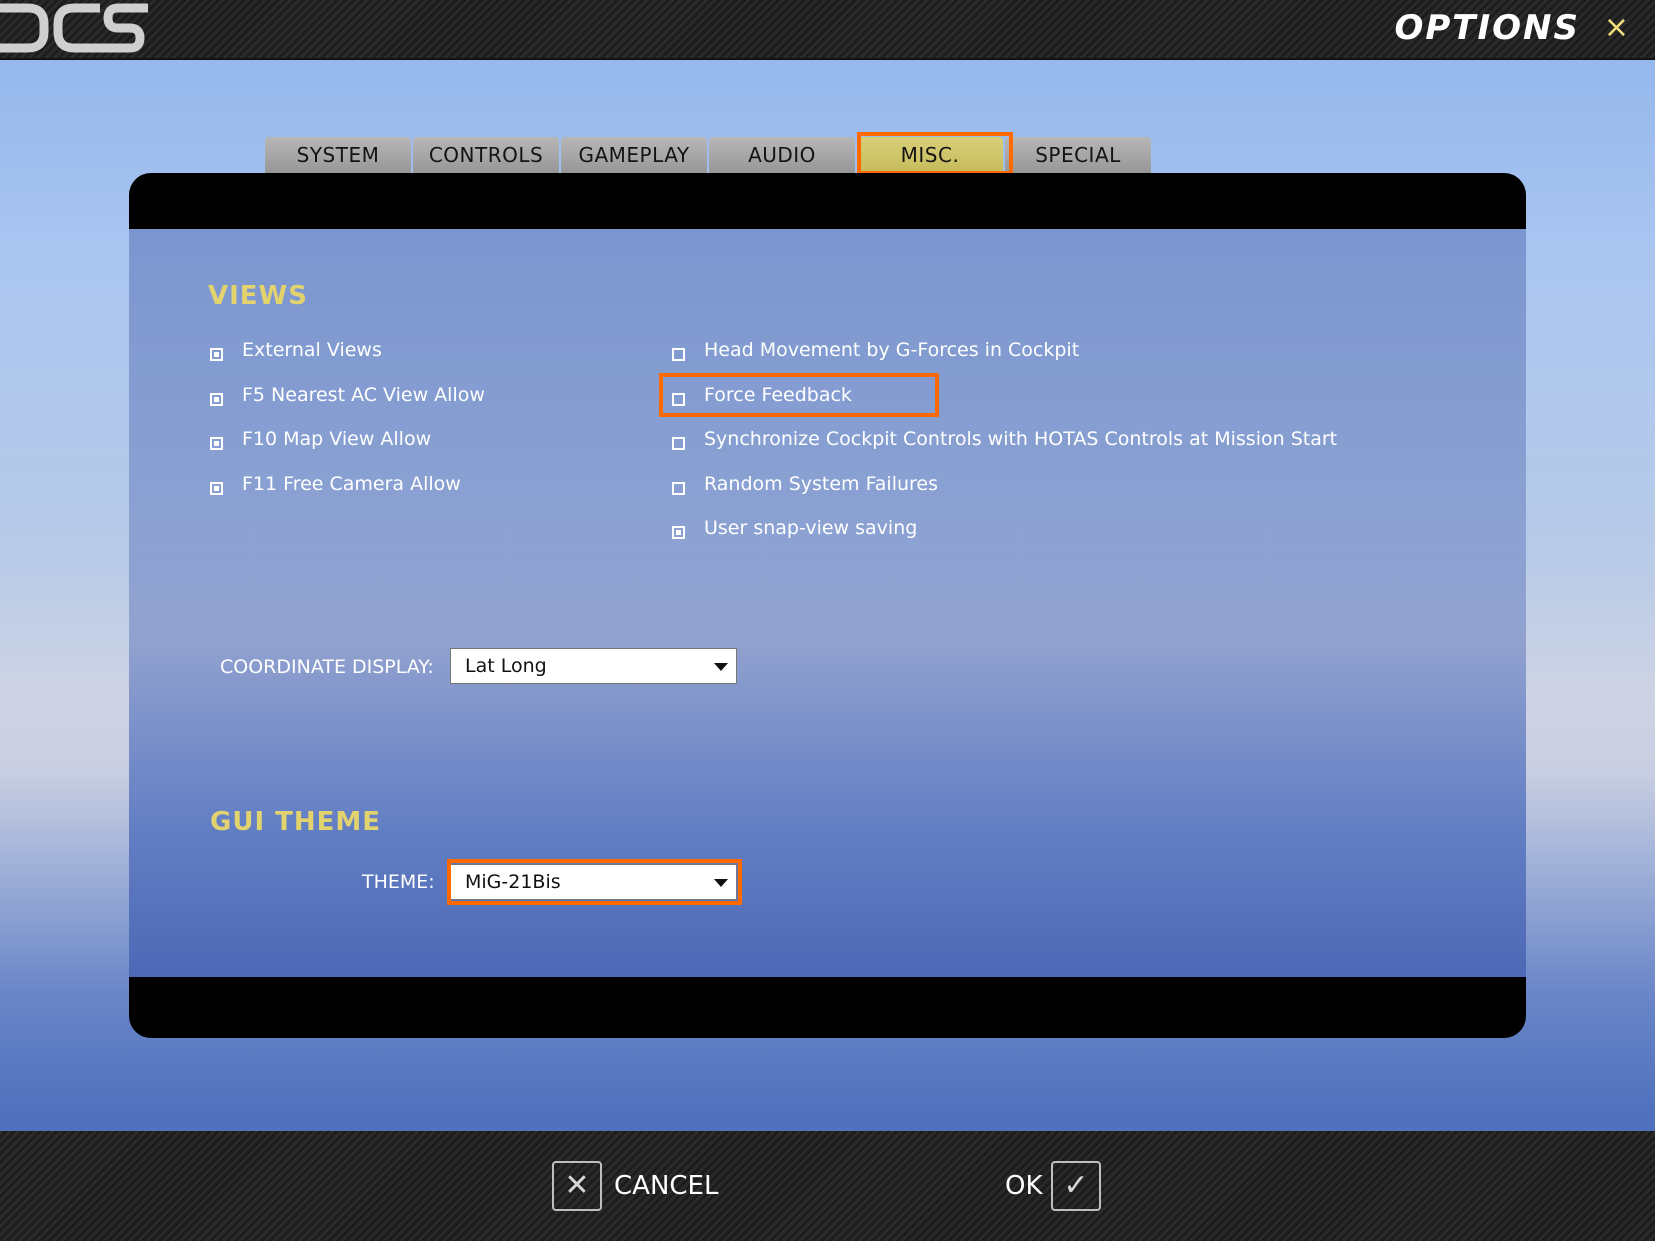 Image resolution: width=1655 pixels, height=1241 pixels. What do you see at coordinates (1487, 28) in the screenshot?
I see `window-title: OPTIONS` at bounding box center [1487, 28].